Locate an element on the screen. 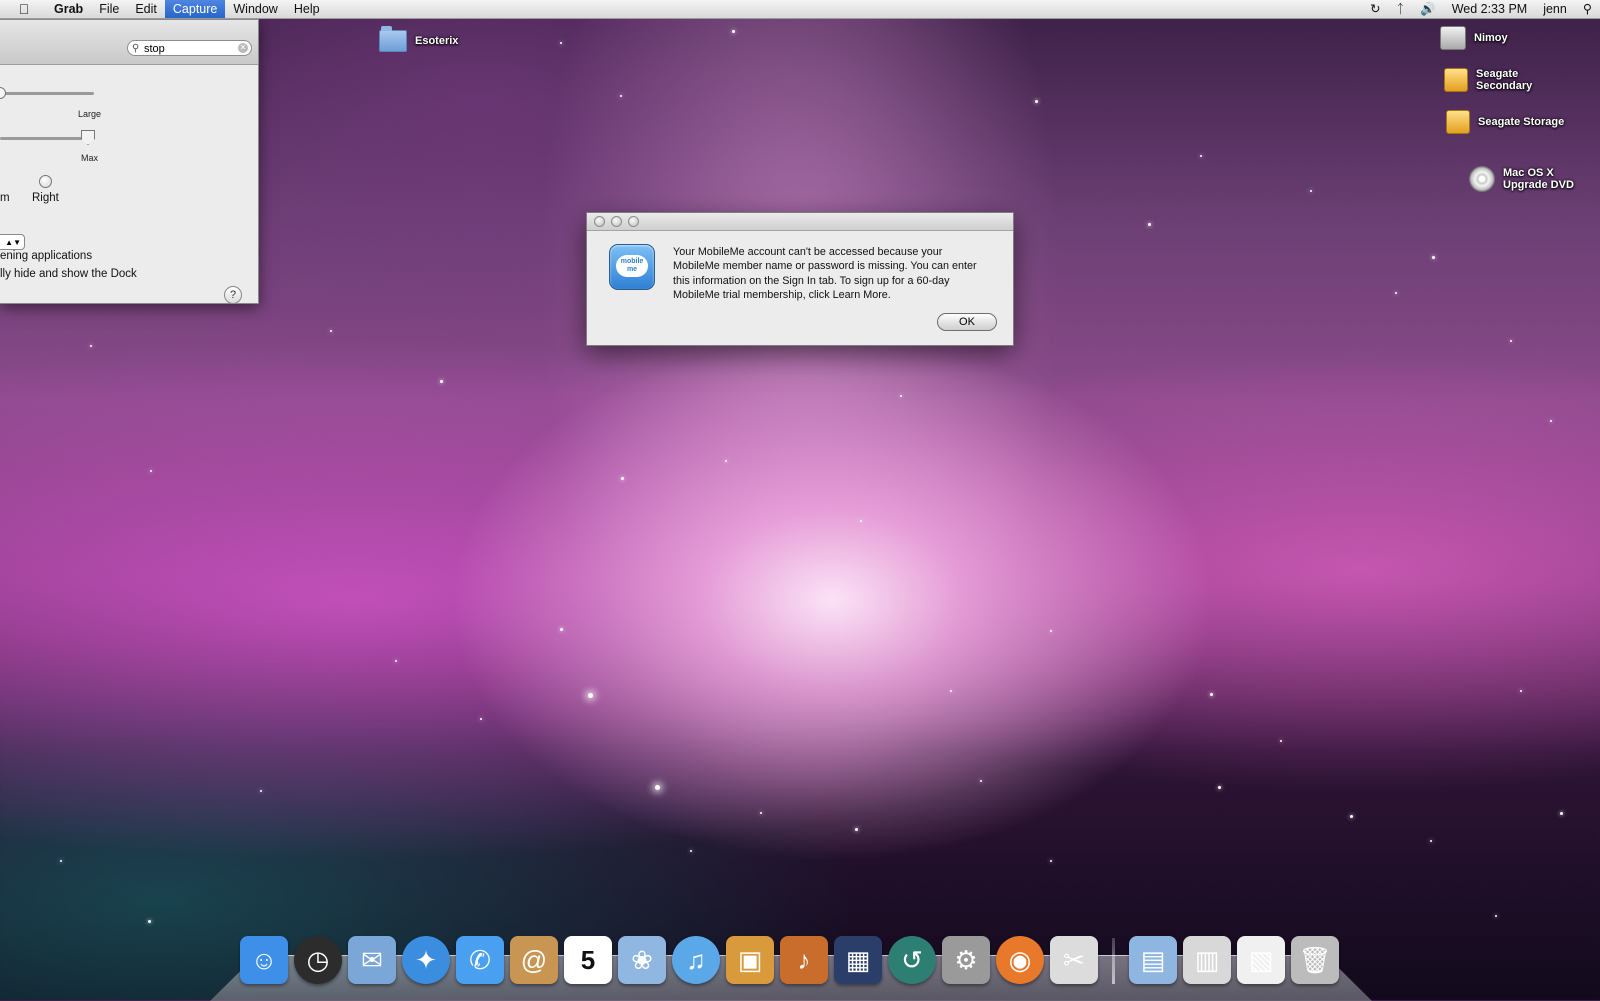 The height and width of the screenshot is (1001, 1600). desktop-drive-seagate-storage: Seagate Storage is located at coordinates (1505, 122).